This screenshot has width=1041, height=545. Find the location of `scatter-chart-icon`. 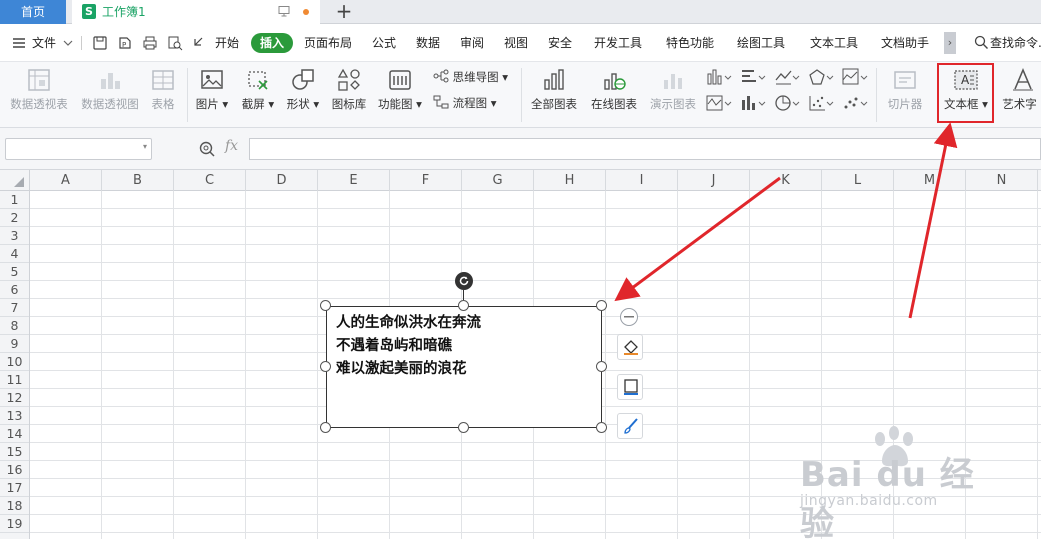

scatter-chart-icon is located at coordinates (821, 103).